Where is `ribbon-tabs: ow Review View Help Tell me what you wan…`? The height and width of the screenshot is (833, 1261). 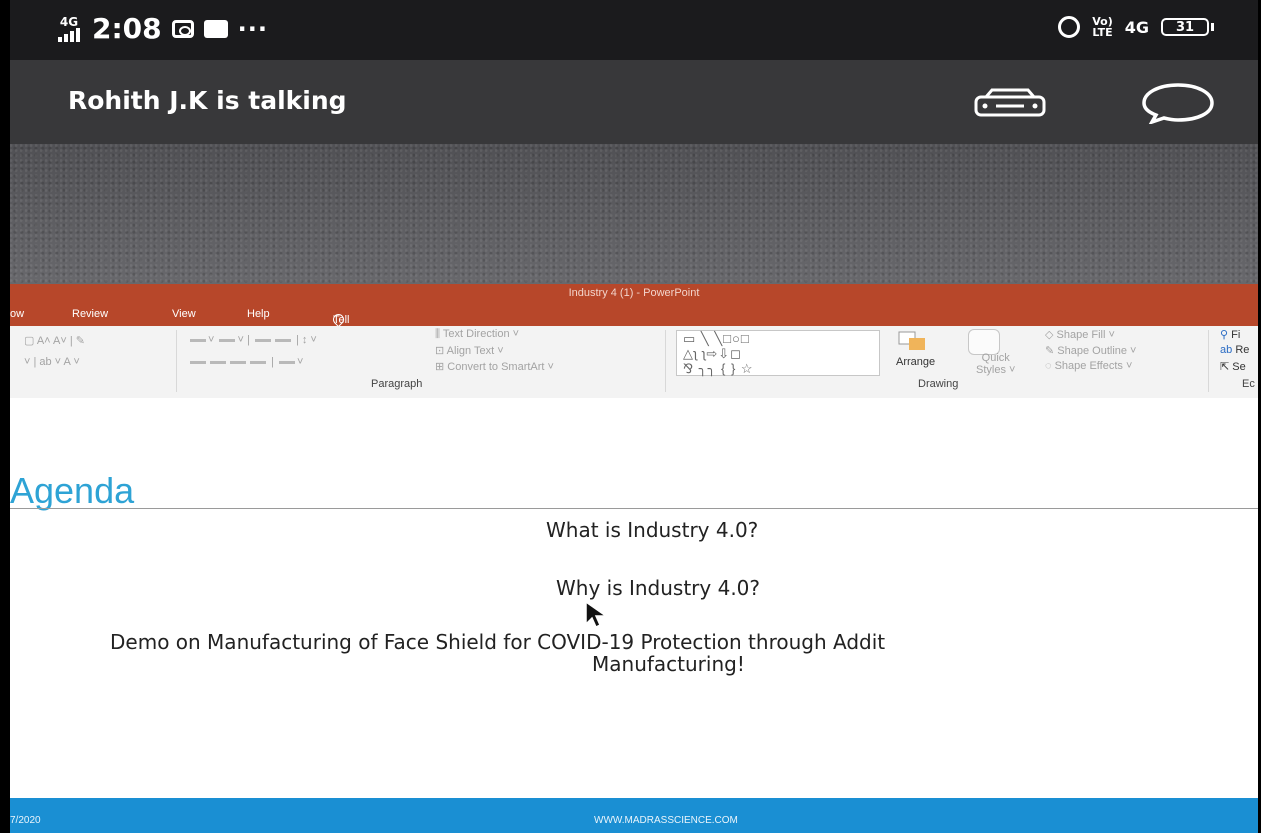 ribbon-tabs: ow Review View Help Tell me what you wan… is located at coordinates (634, 350).